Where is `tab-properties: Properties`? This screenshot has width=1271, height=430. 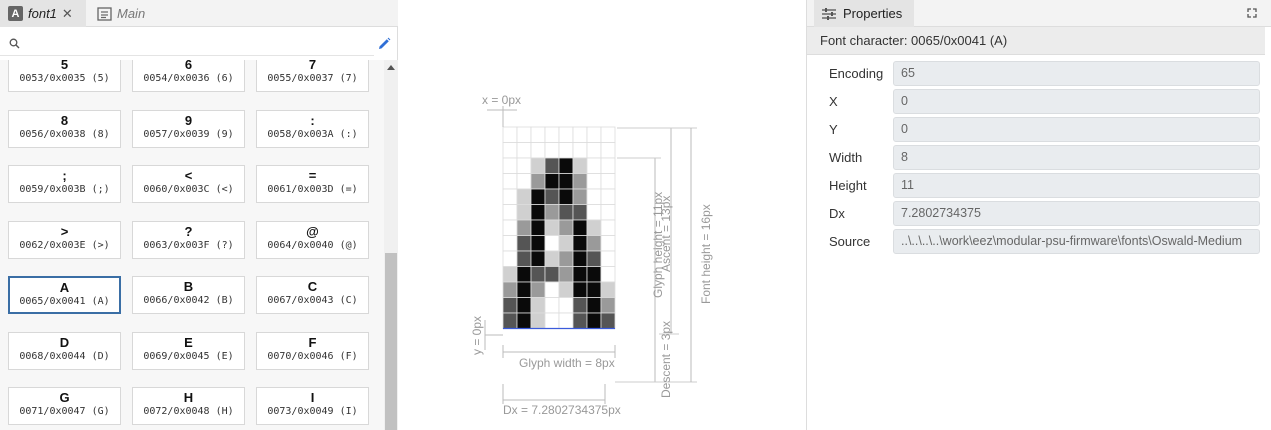 tab-properties: Properties is located at coordinates (864, 13).